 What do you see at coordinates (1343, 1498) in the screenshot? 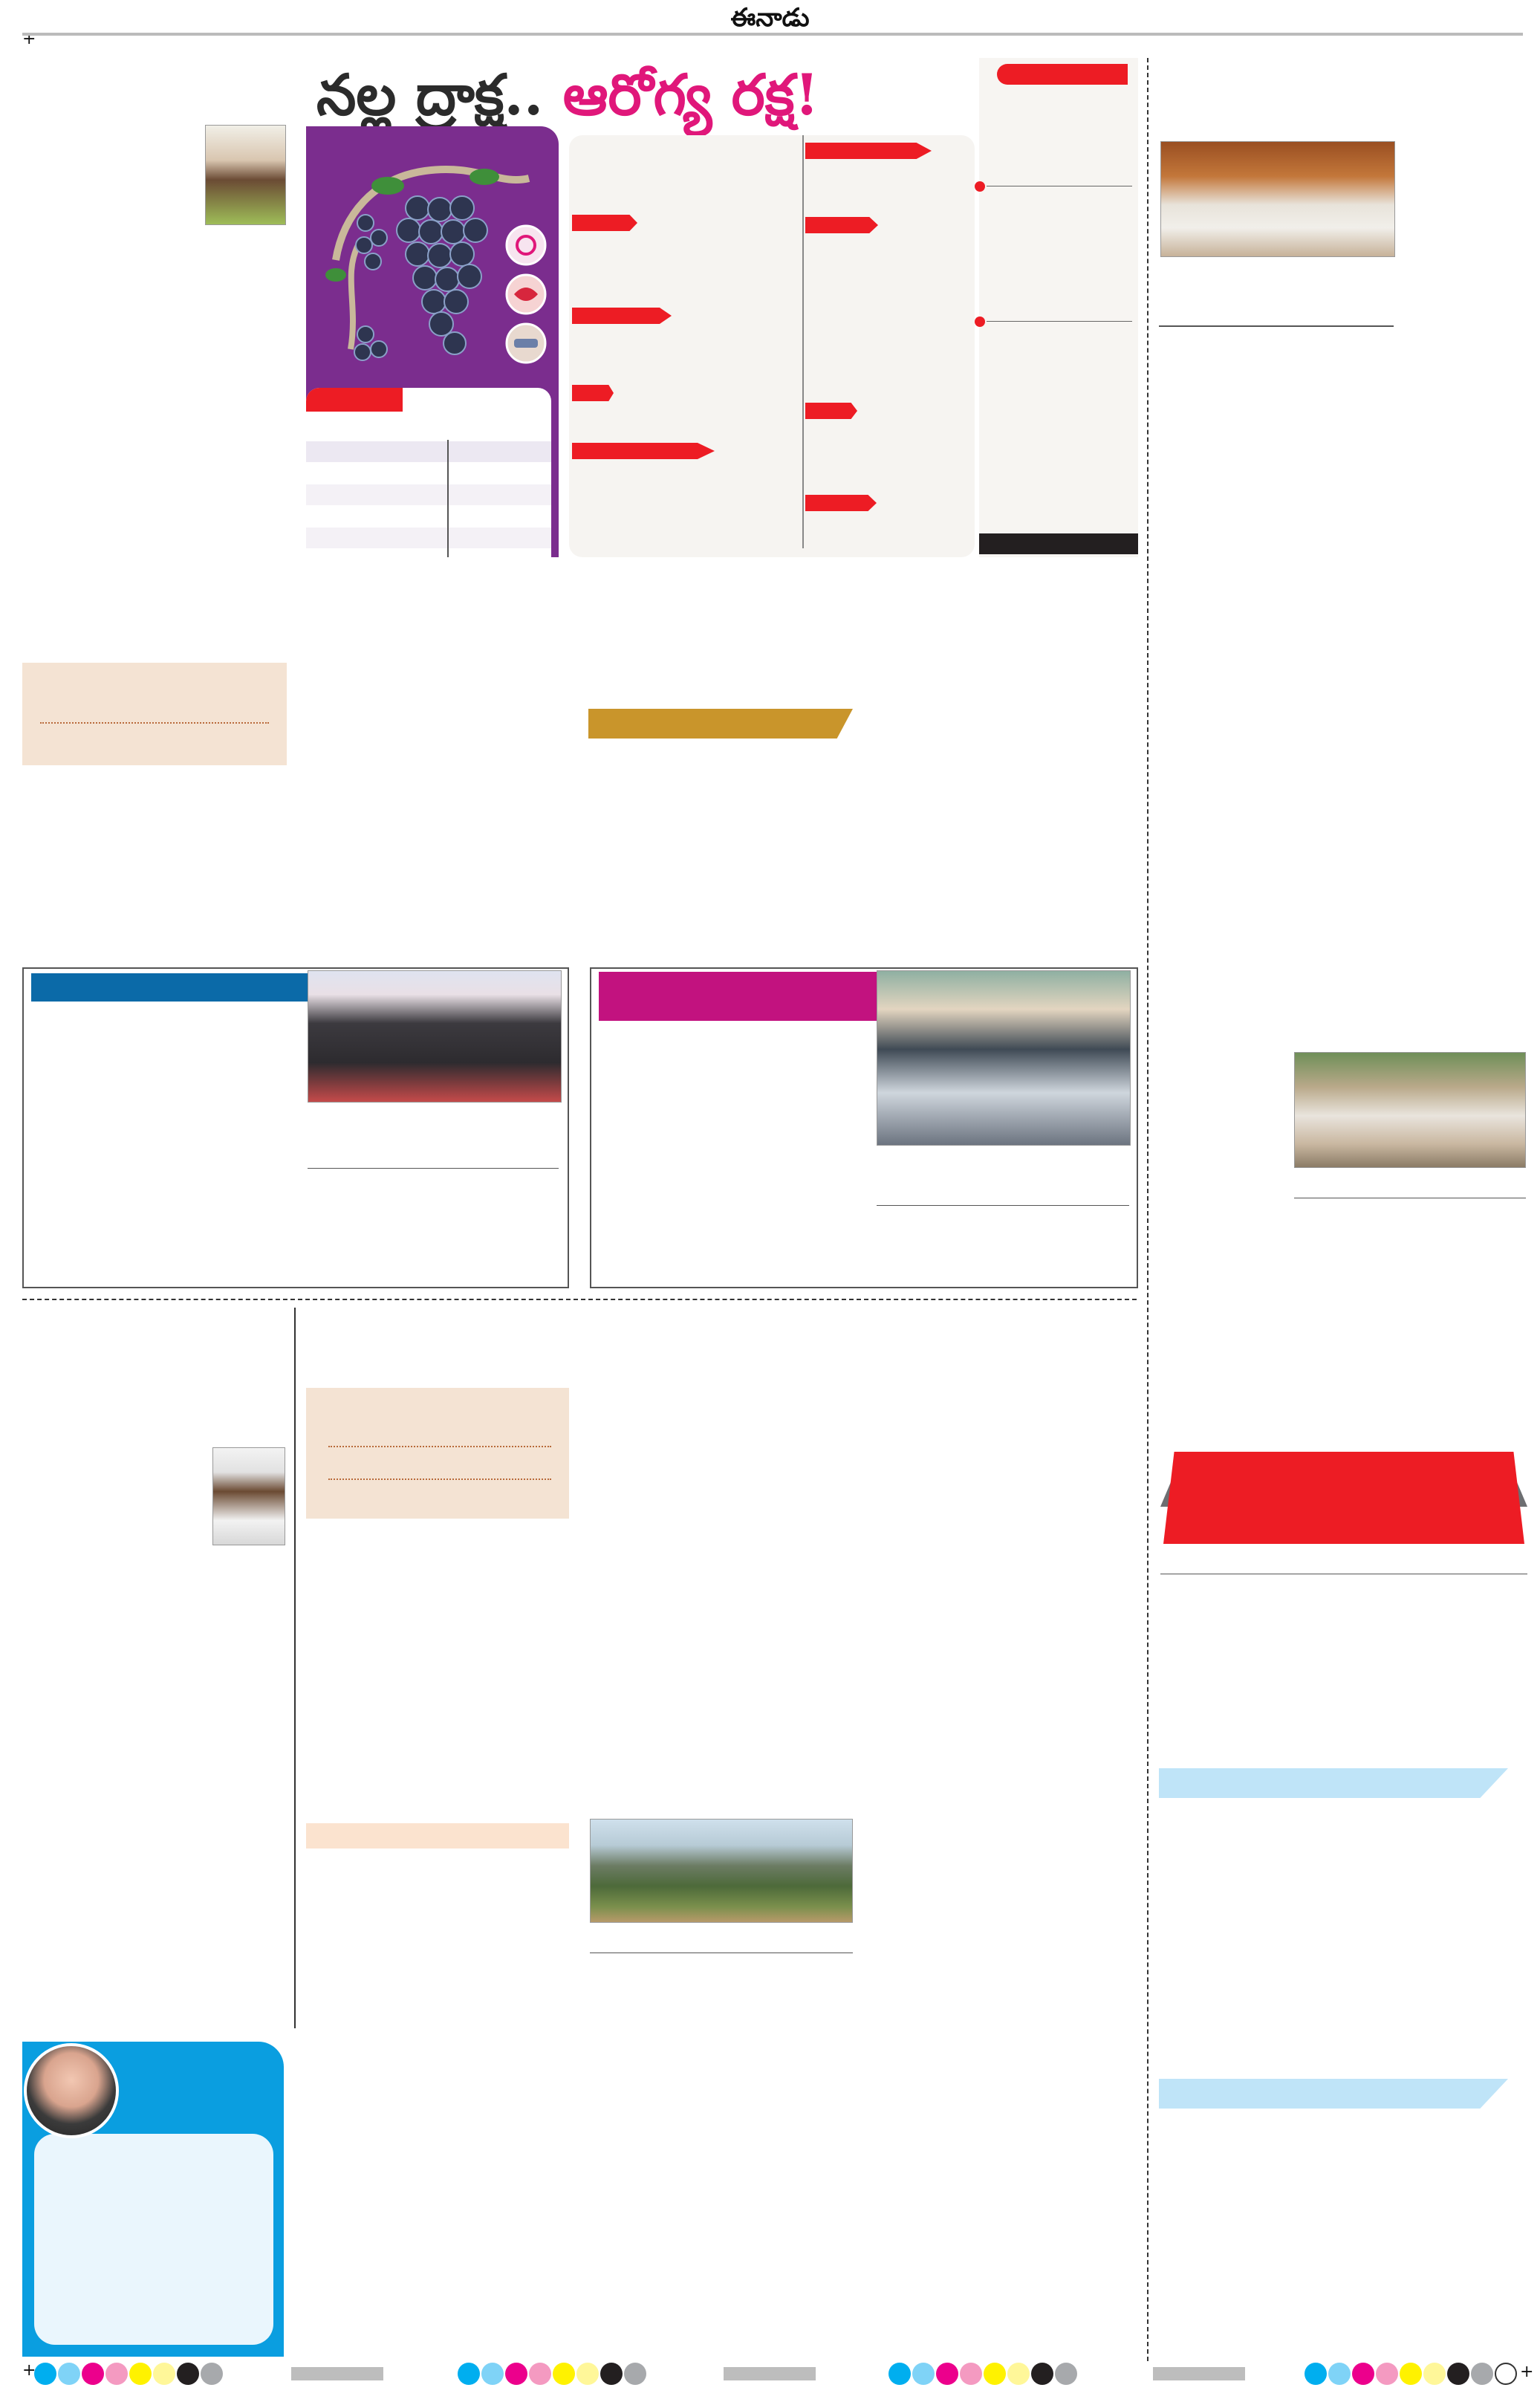
I see `red-badge` at bounding box center [1343, 1498].